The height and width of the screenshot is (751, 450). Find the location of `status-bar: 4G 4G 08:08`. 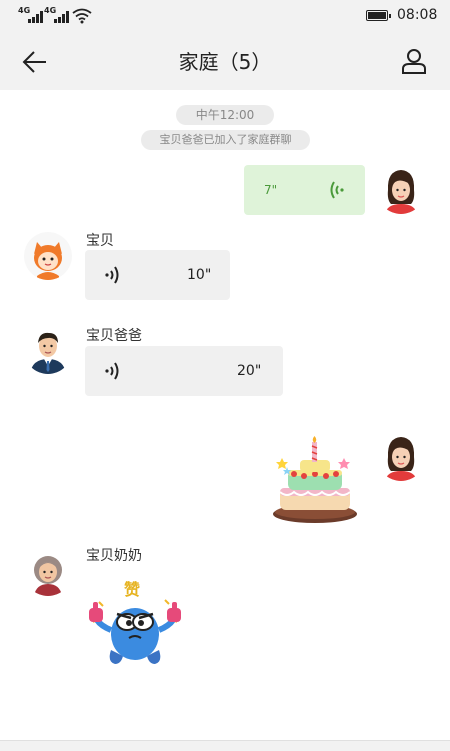

status-bar: 4G 4G 08:08 is located at coordinates (225, 16).